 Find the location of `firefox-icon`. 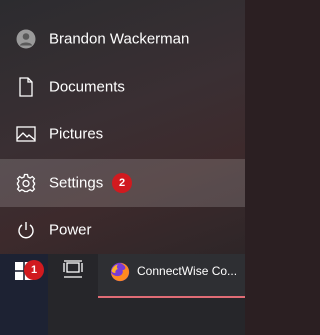

firefox-icon is located at coordinates (120, 272).